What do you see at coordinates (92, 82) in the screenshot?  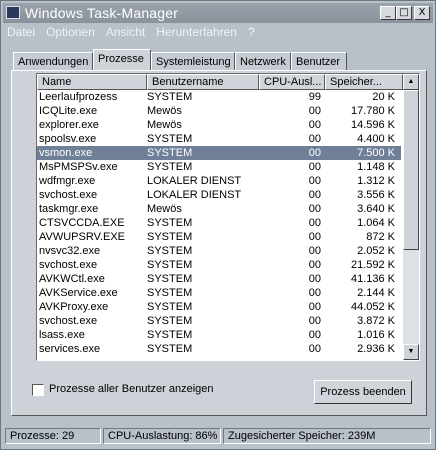 I see `column-header-name: Name` at bounding box center [92, 82].